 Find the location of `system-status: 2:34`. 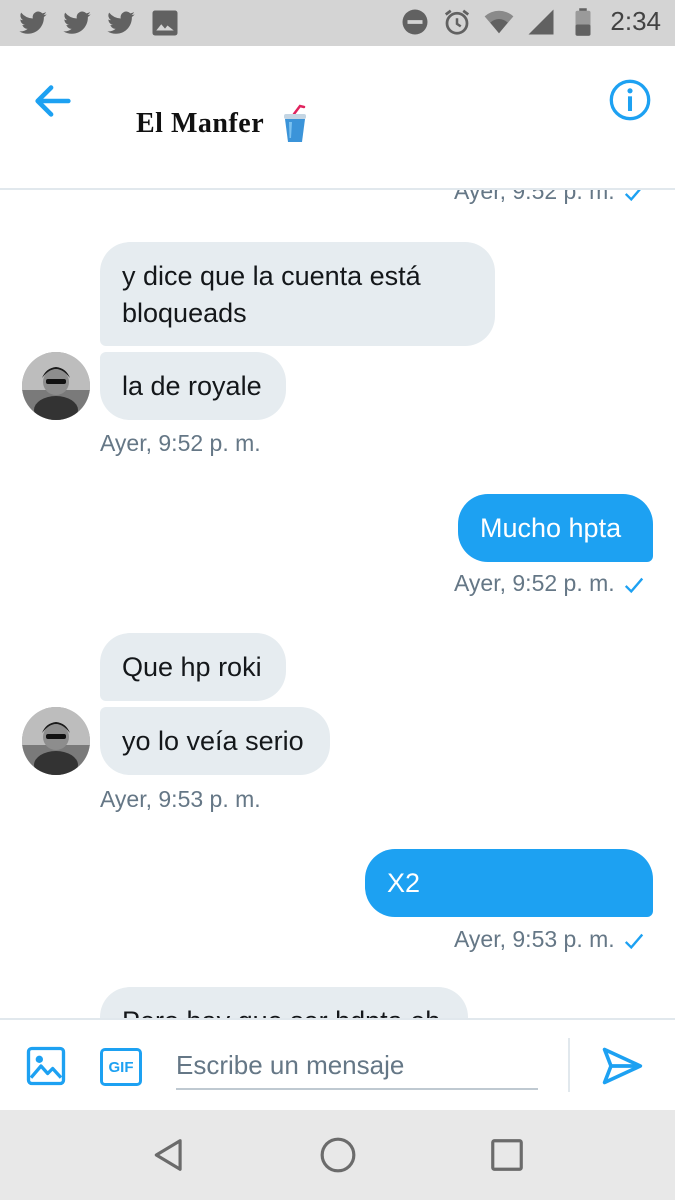

system-status: 2:34 is located at coordinates (530, 21).